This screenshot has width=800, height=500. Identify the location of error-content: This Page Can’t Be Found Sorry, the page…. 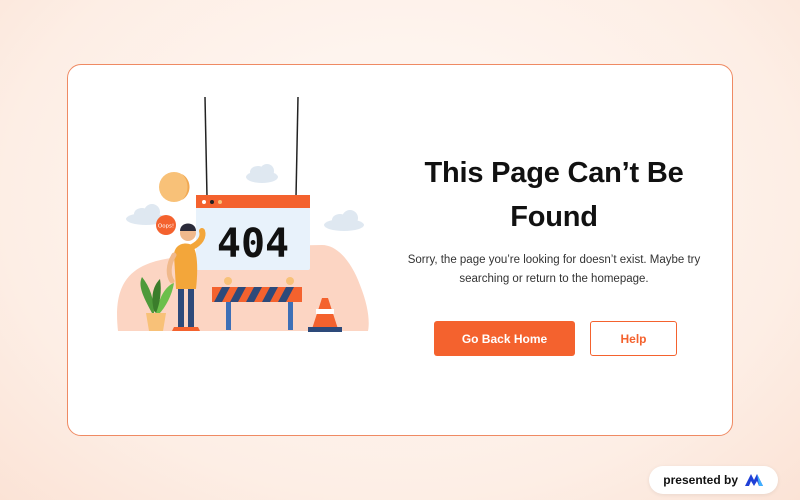
(554, 220).